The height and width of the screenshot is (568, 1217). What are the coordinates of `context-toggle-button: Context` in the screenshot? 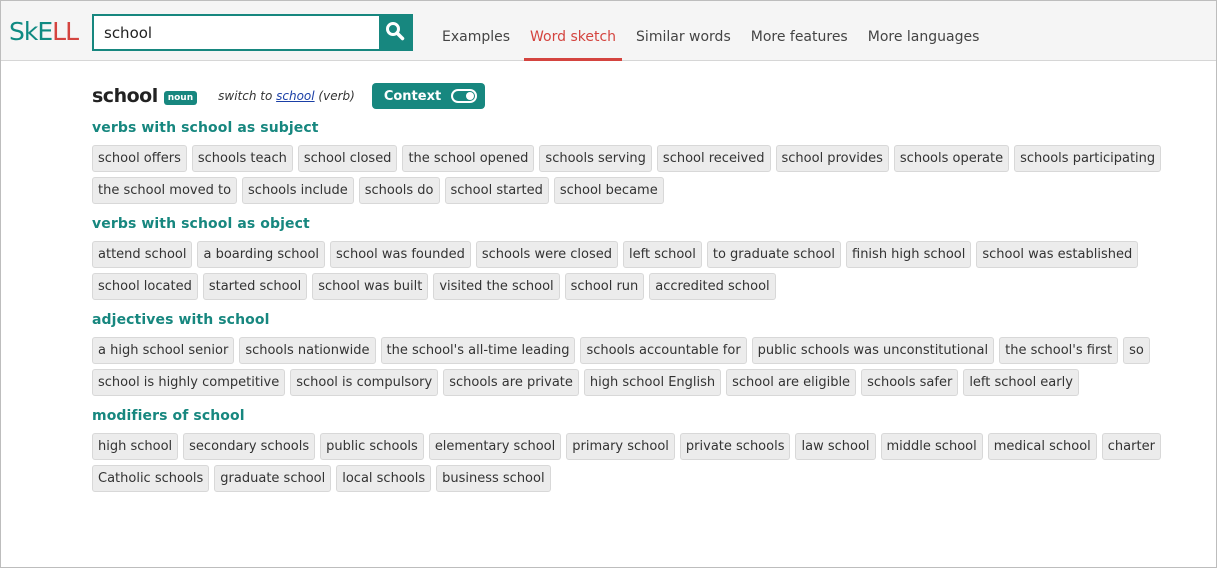 It's located at (428, 96).